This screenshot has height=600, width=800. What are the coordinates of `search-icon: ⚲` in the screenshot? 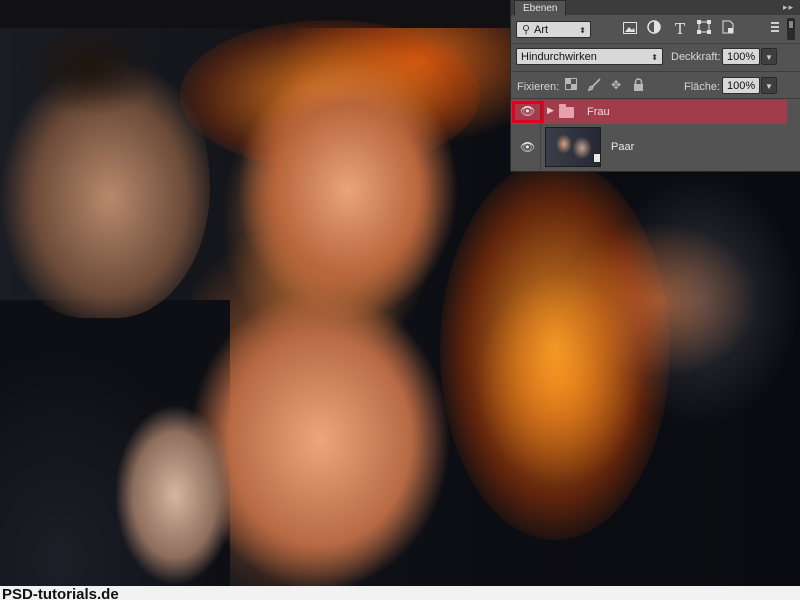 It's located at (526, 30).